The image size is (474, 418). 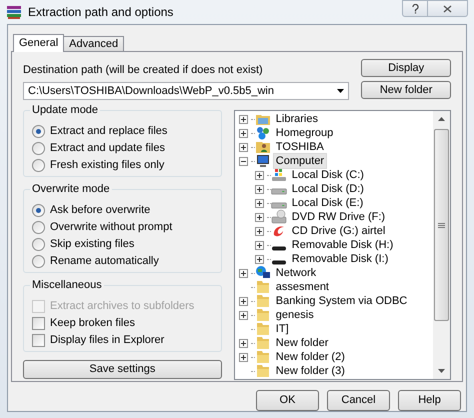 I want to click on tree-item: New folder, so click(x=302, y=343).